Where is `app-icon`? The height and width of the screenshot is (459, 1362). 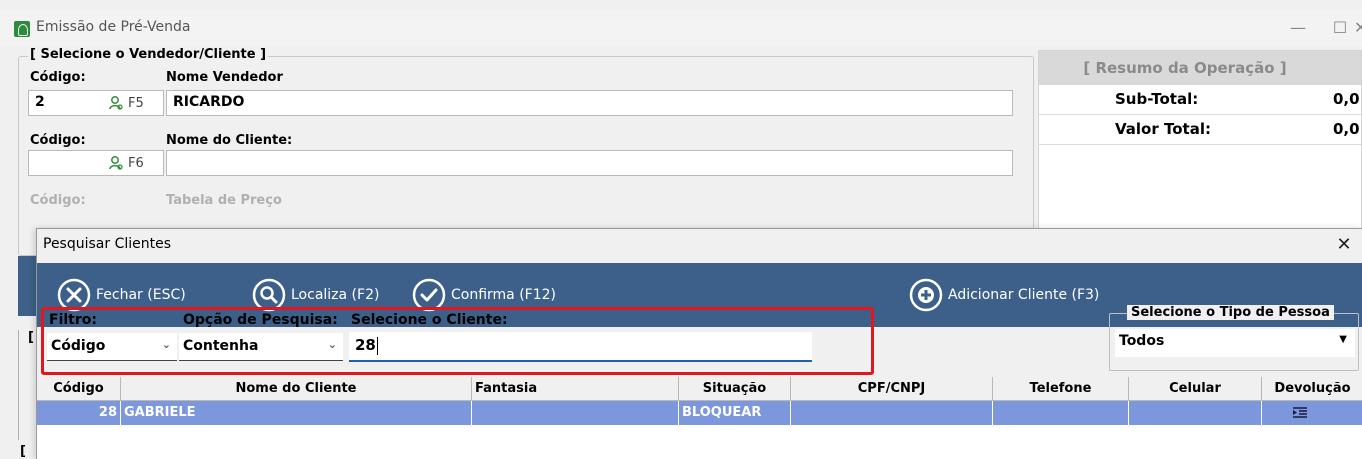
app-icon is located at coordinates (22, 29).